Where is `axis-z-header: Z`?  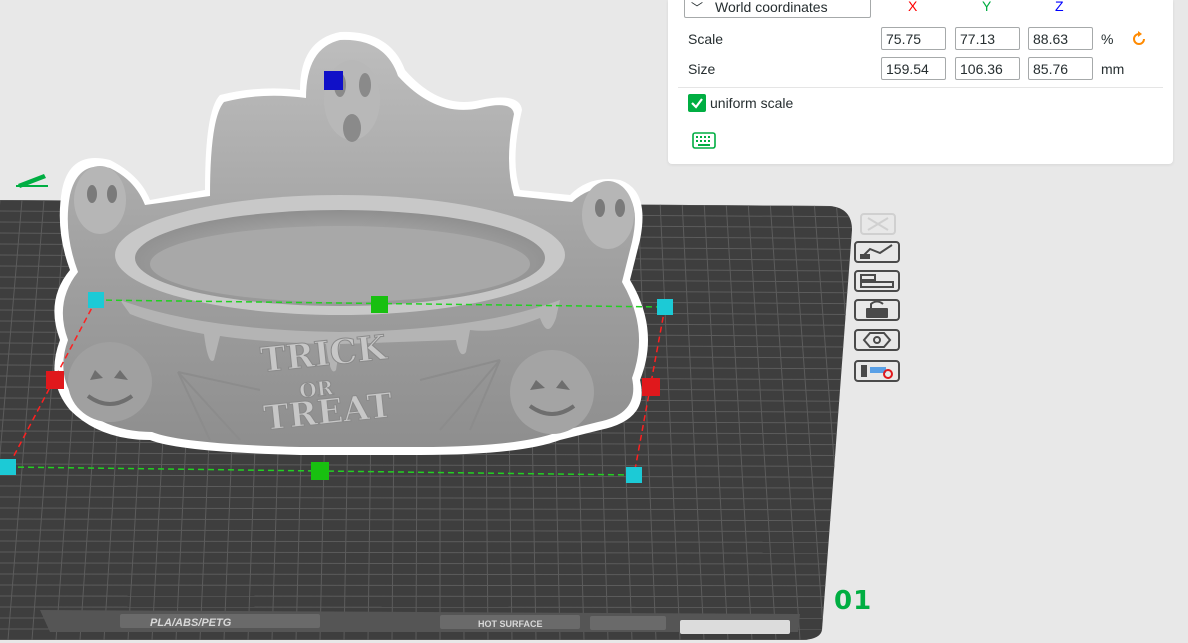 axis-z-header: Z is located at coordinates (1059, 7).